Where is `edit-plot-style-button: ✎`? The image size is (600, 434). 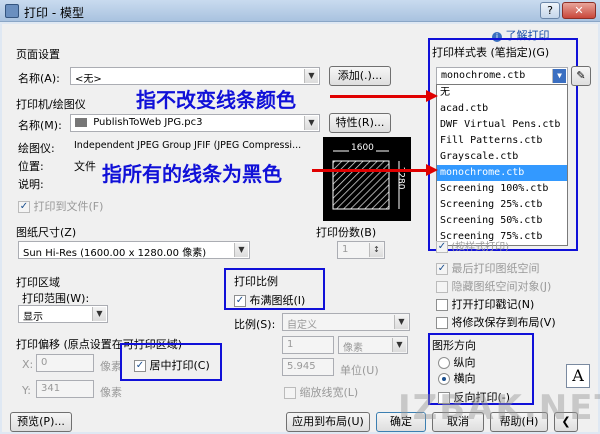
edit-plot-style-button: ✎ is located at coordinates (581, 76).